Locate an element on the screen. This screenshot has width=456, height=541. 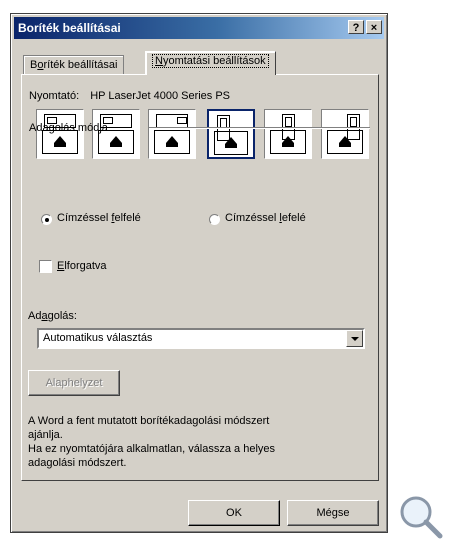
close-button: × is located at coordinates (374, 27).